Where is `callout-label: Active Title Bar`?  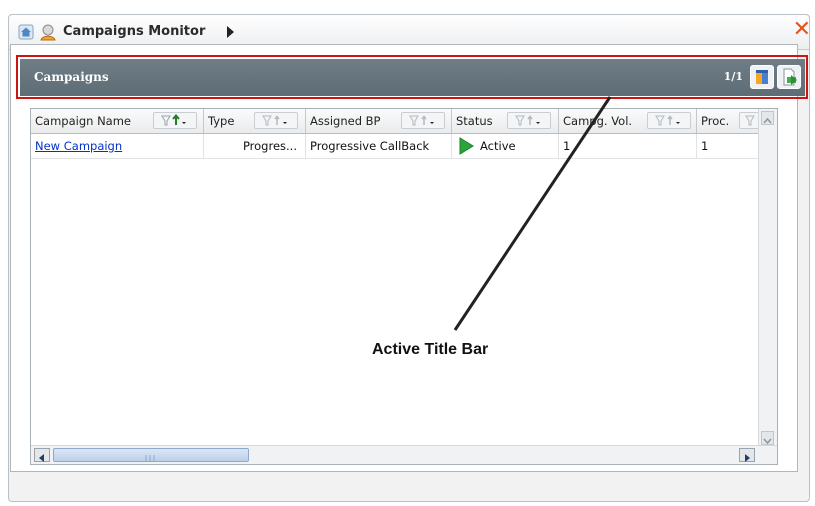 callout-label: Active Title Bar is located at coordinates (430, 349).